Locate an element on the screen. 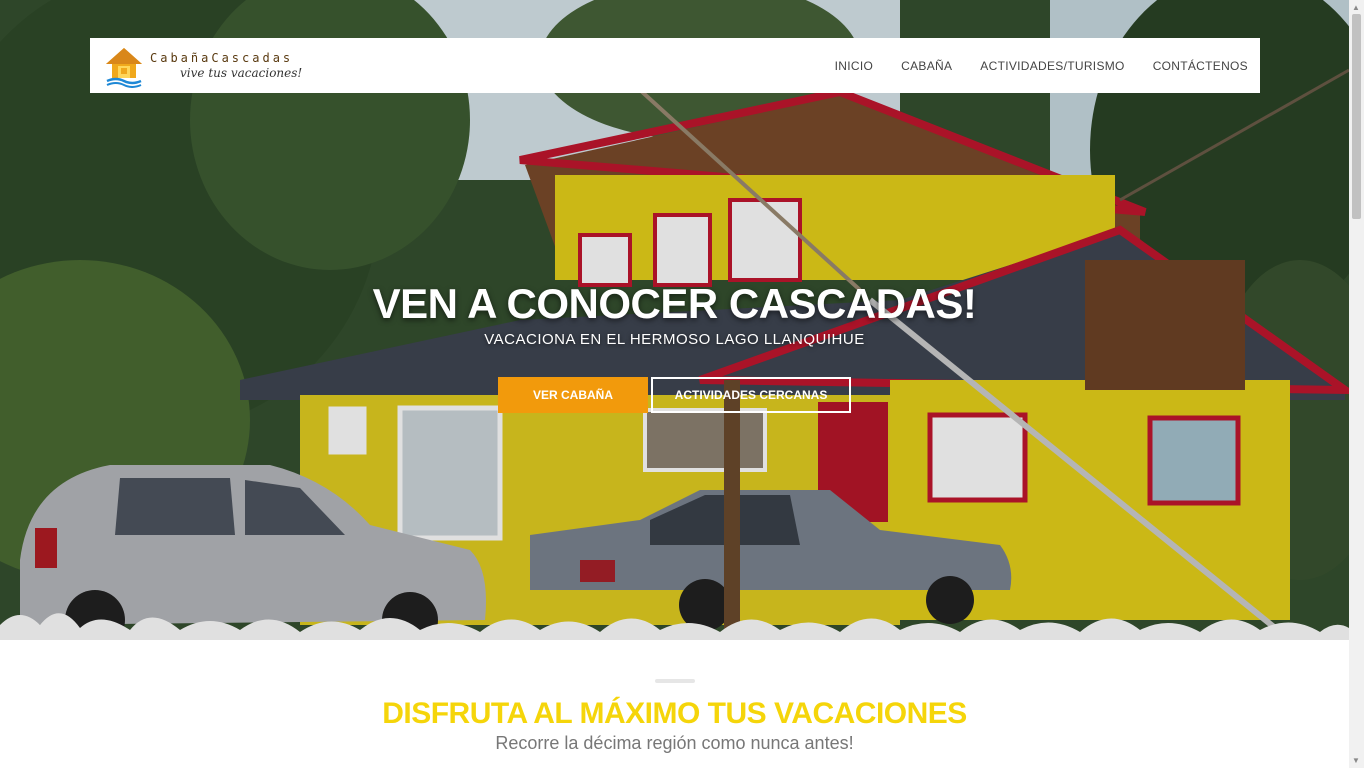  scroll-up-arrow-icon: ▲ is located at coordinates (1356, 7).